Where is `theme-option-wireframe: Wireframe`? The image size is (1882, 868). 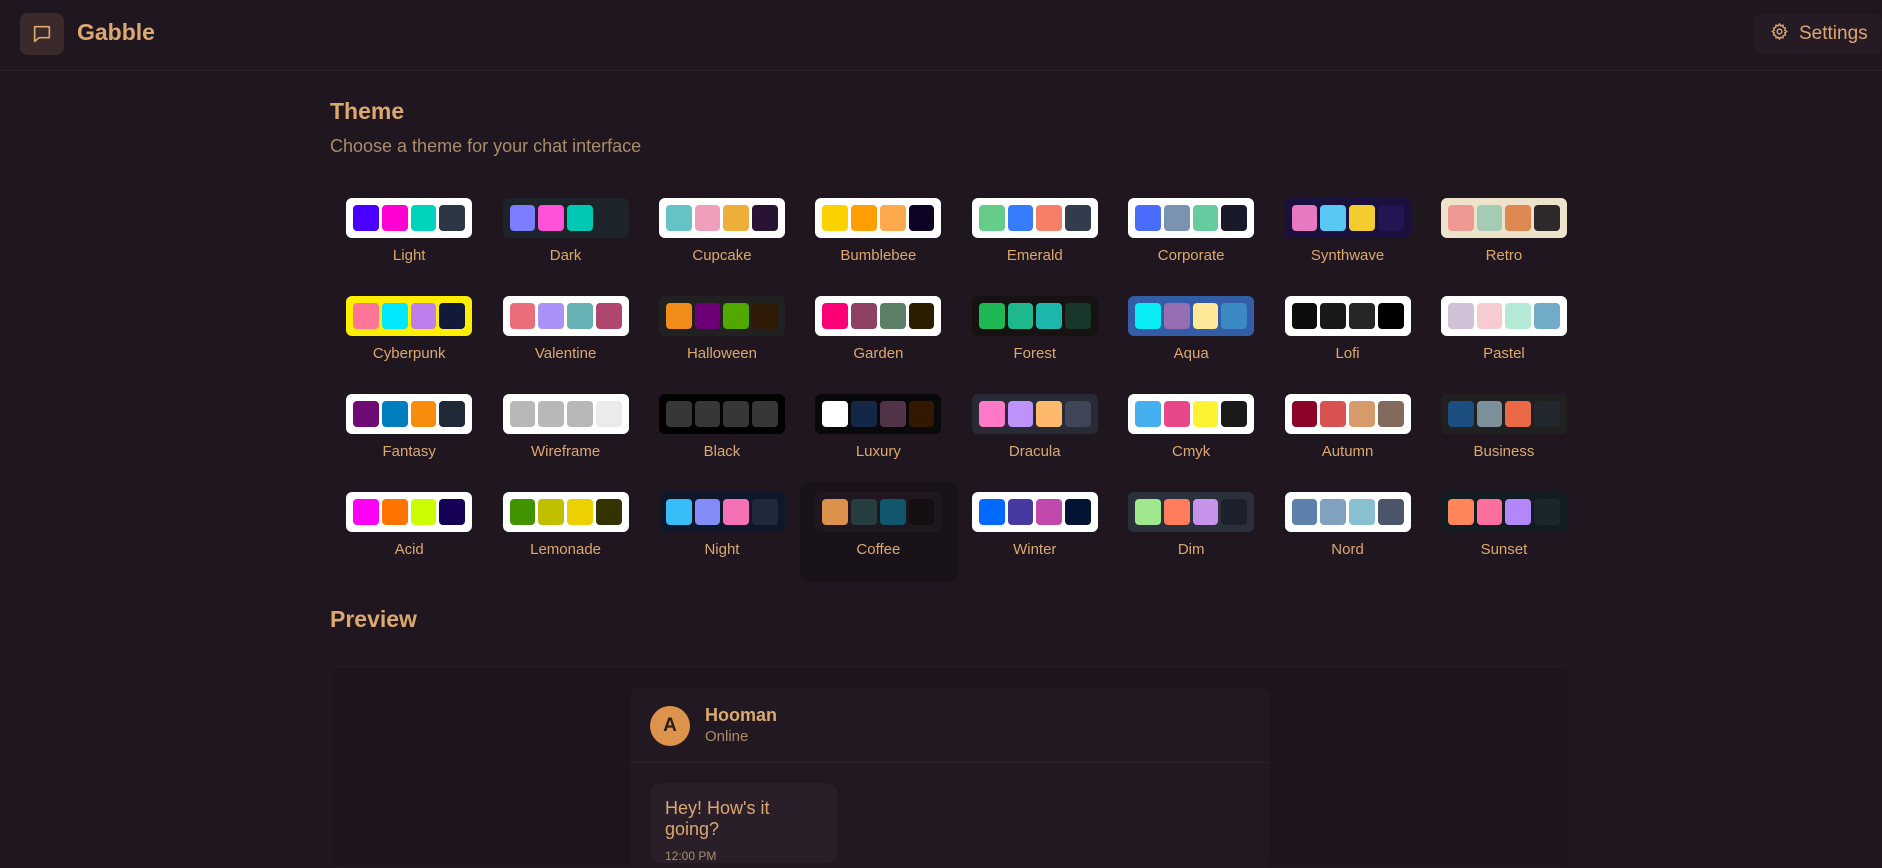 theme-option-wireframe: Wireframe is located at coordinates (565, 434).